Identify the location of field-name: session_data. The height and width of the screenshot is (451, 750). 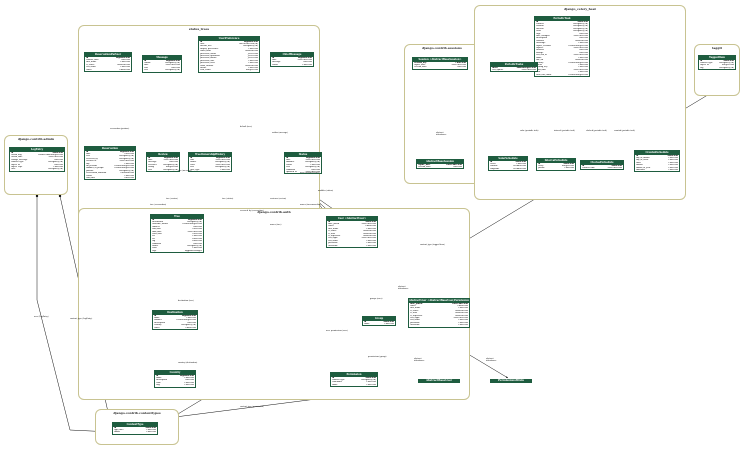
(424, 167).